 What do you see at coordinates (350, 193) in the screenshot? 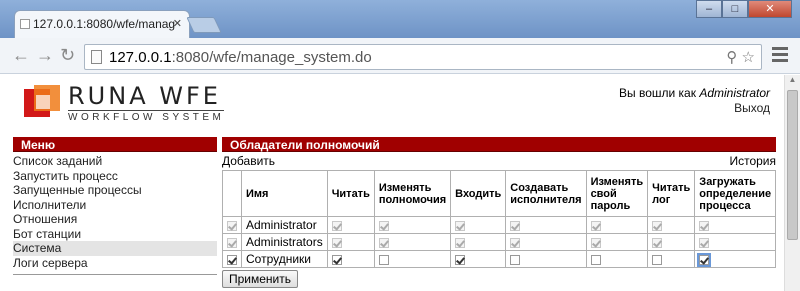
I see `column-header: Читать` at bounding box center [350, 193].